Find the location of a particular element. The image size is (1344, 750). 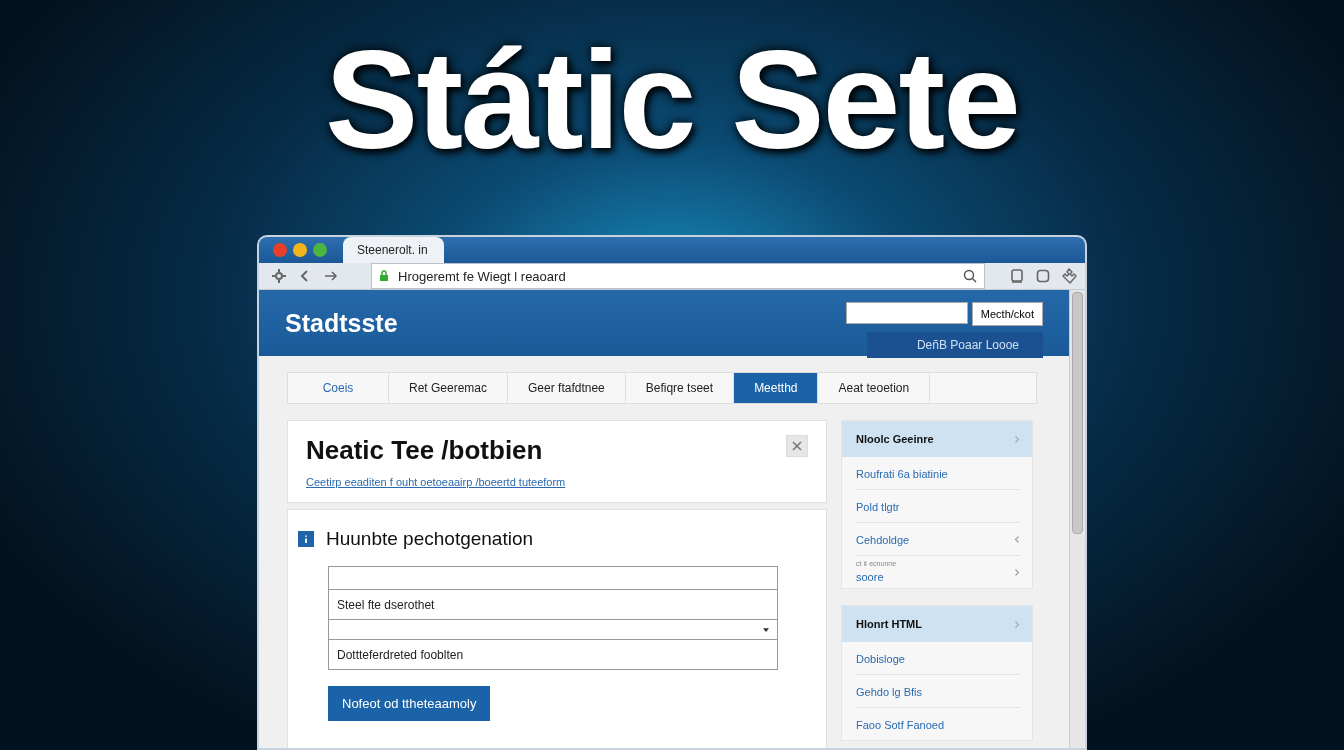

lock-icon is located at coordinates (384, 276).